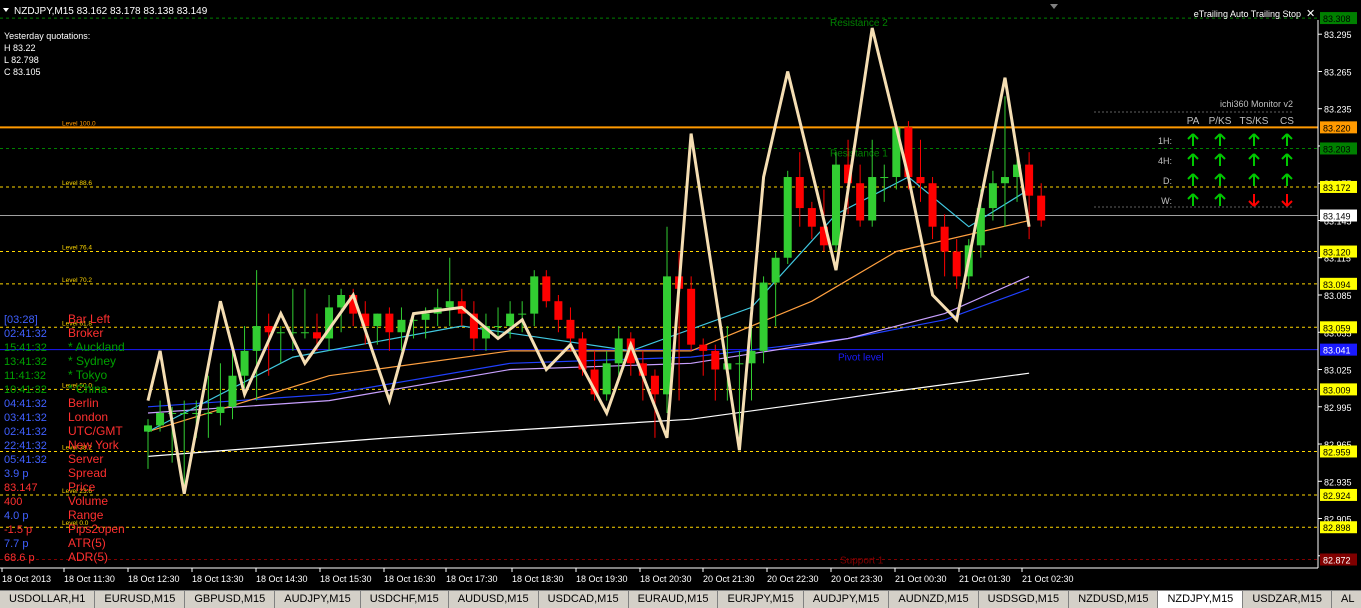 The height and width of the screenshot is (608, 1361). What do you see at coordinates (1024, 599) in the screenshot?
I see `chart-tab: USDSGD,M15` at bounding box center [1024, 599].